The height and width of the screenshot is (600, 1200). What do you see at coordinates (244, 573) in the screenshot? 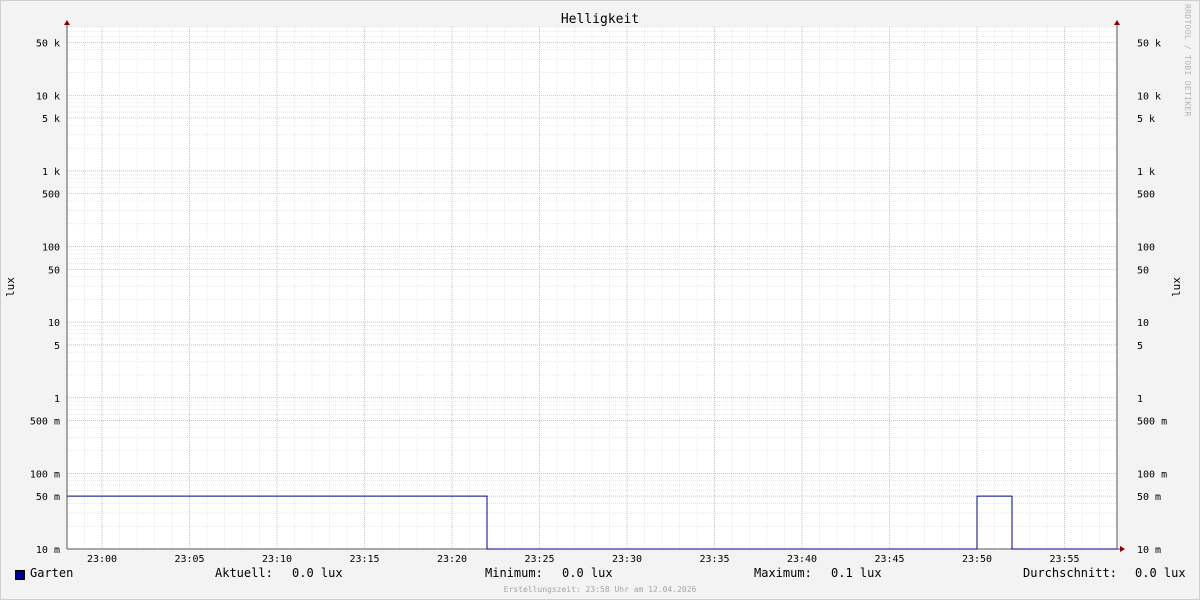
I see `legend-aktuell-label: Aktuell:` at bounding box center [244, 573].